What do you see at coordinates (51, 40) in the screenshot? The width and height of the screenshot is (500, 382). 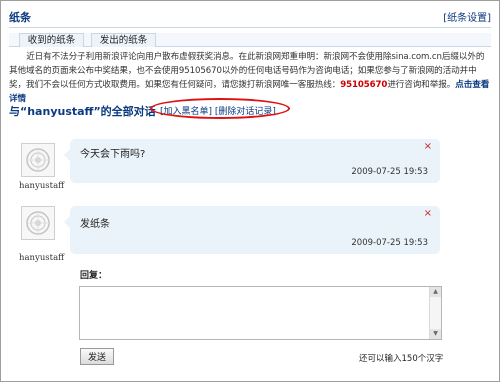 I see `tab-received: 收到的纸条` at bounding box center [51, 40].